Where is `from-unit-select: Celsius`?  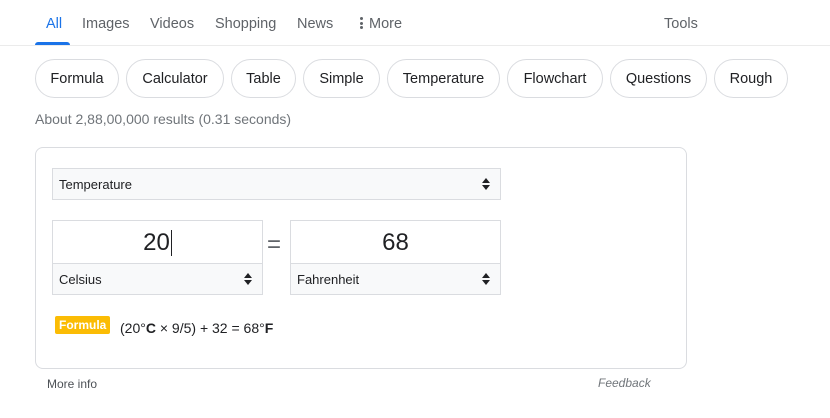
from-unit-select: Celsius is located at coordinates (157, 279).